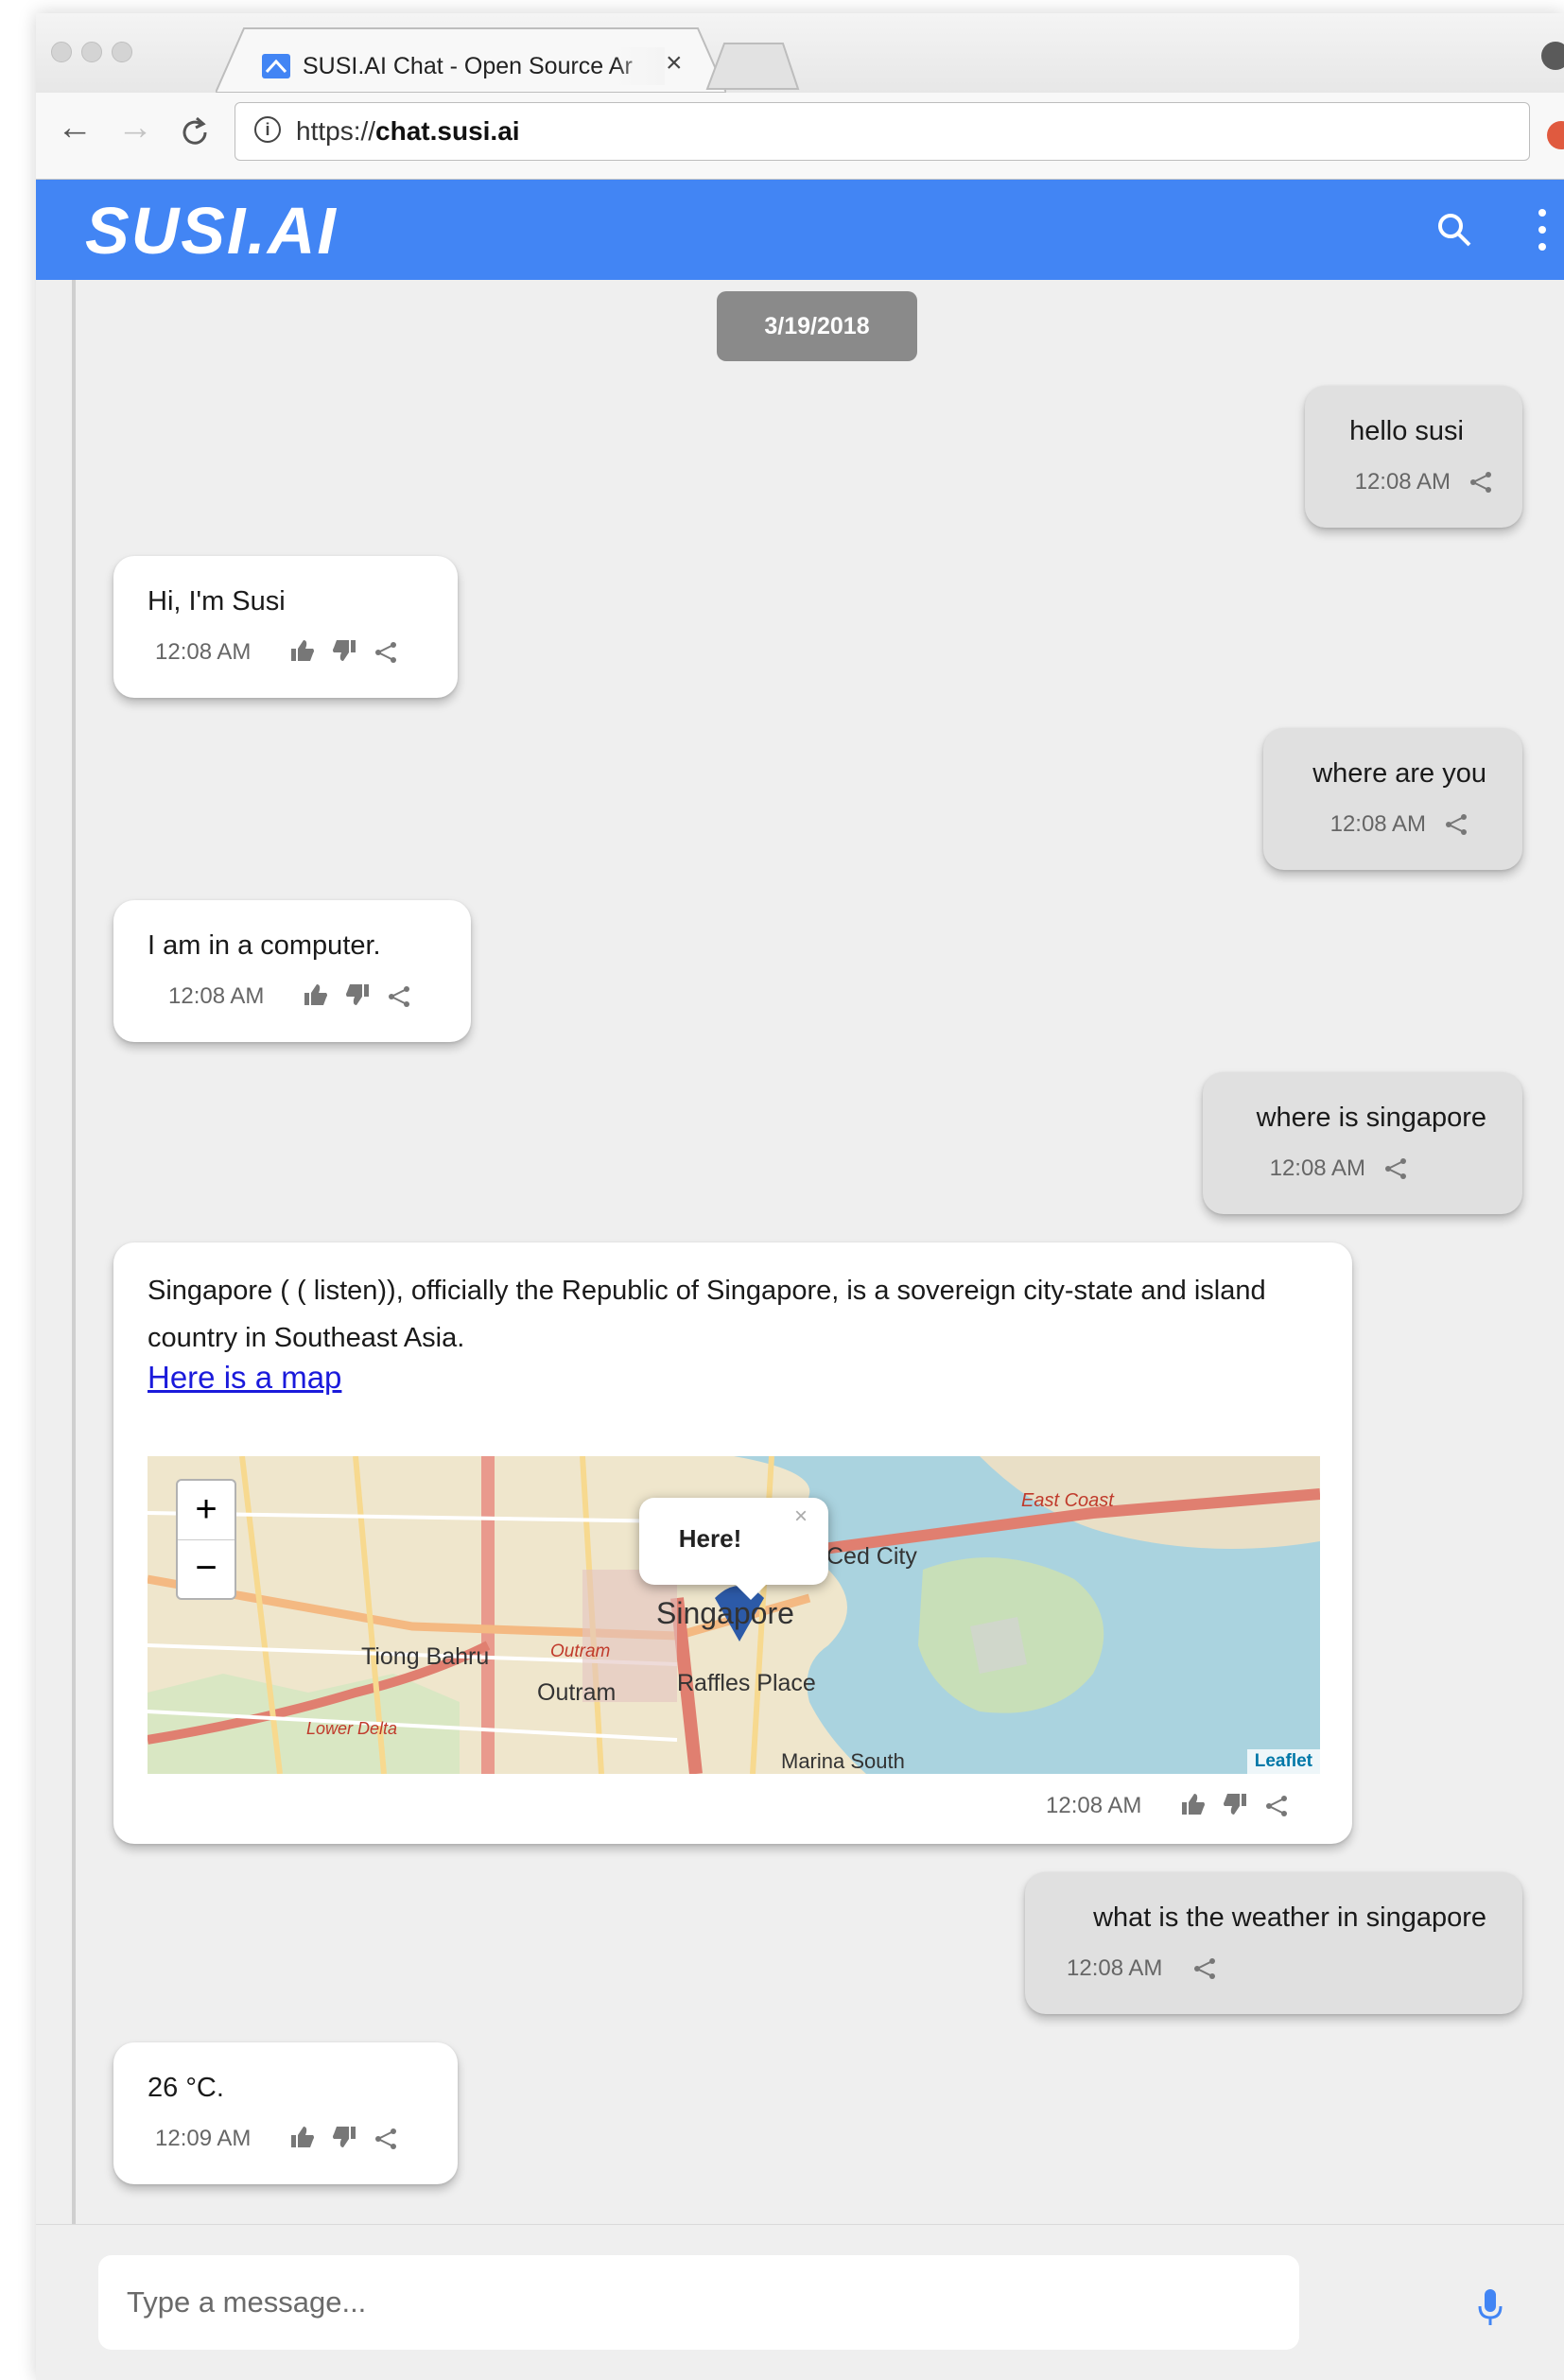 This screenshot has width=1564, height=2380. I want to click on map-label-singapore: Singapore, so click(725, 1613).